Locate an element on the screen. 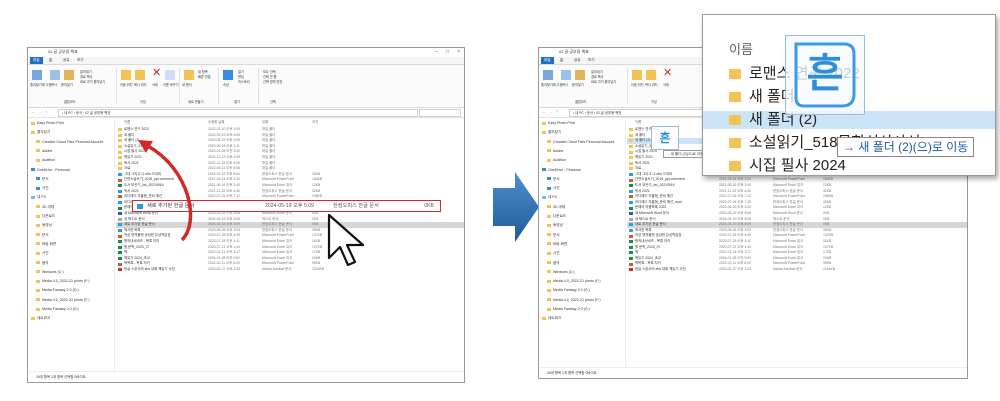 The image size is (1000, 401). nav-item: 즐겨찾기 is located at coordinates (551, 132).